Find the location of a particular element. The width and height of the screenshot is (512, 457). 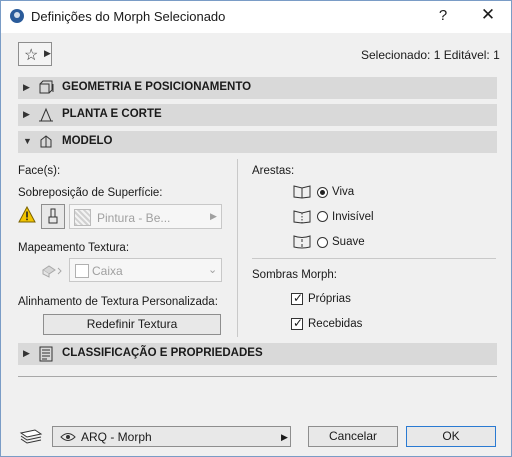

model-icon is located at coordinates (46, 141).